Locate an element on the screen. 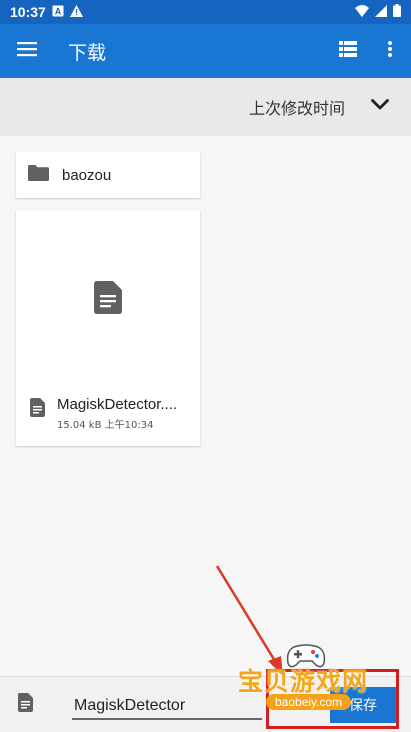 Image resolution: width=411 pixels, height=732 pixels. file-info: MagiskDetector.... 15.04 kB 上午10:34 is located at coordinates (108, 419).